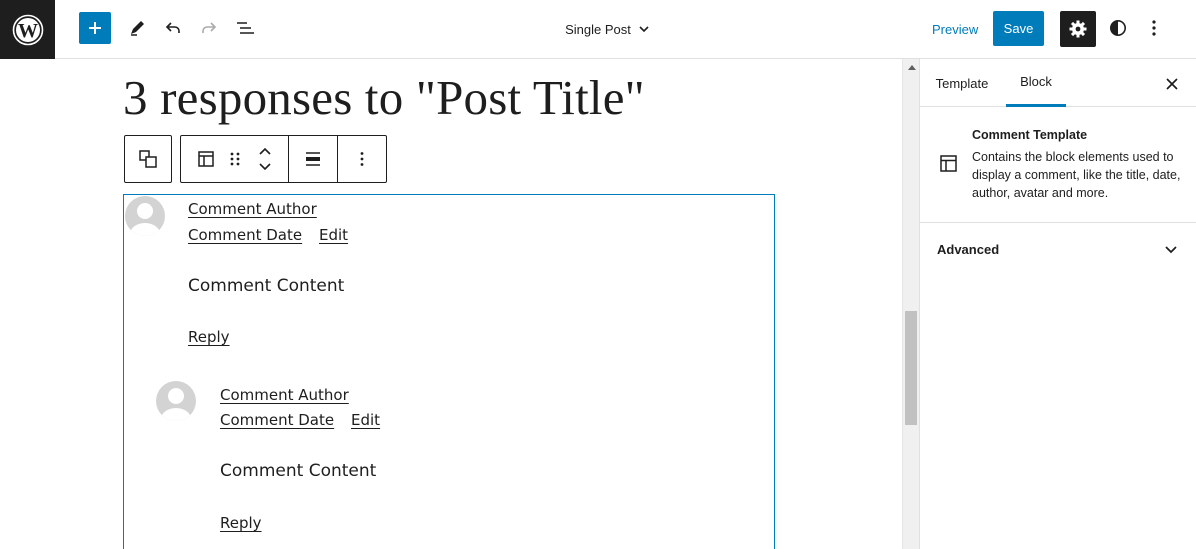 The image size is (1196, 549). I want to click on preview-button: Preview, so click(955, 29).